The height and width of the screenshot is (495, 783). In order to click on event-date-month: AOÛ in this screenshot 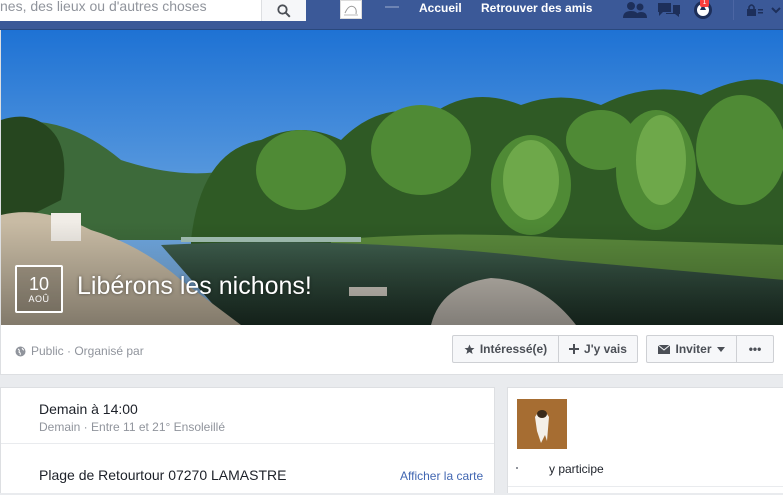, I will do `click(39, 299)`.